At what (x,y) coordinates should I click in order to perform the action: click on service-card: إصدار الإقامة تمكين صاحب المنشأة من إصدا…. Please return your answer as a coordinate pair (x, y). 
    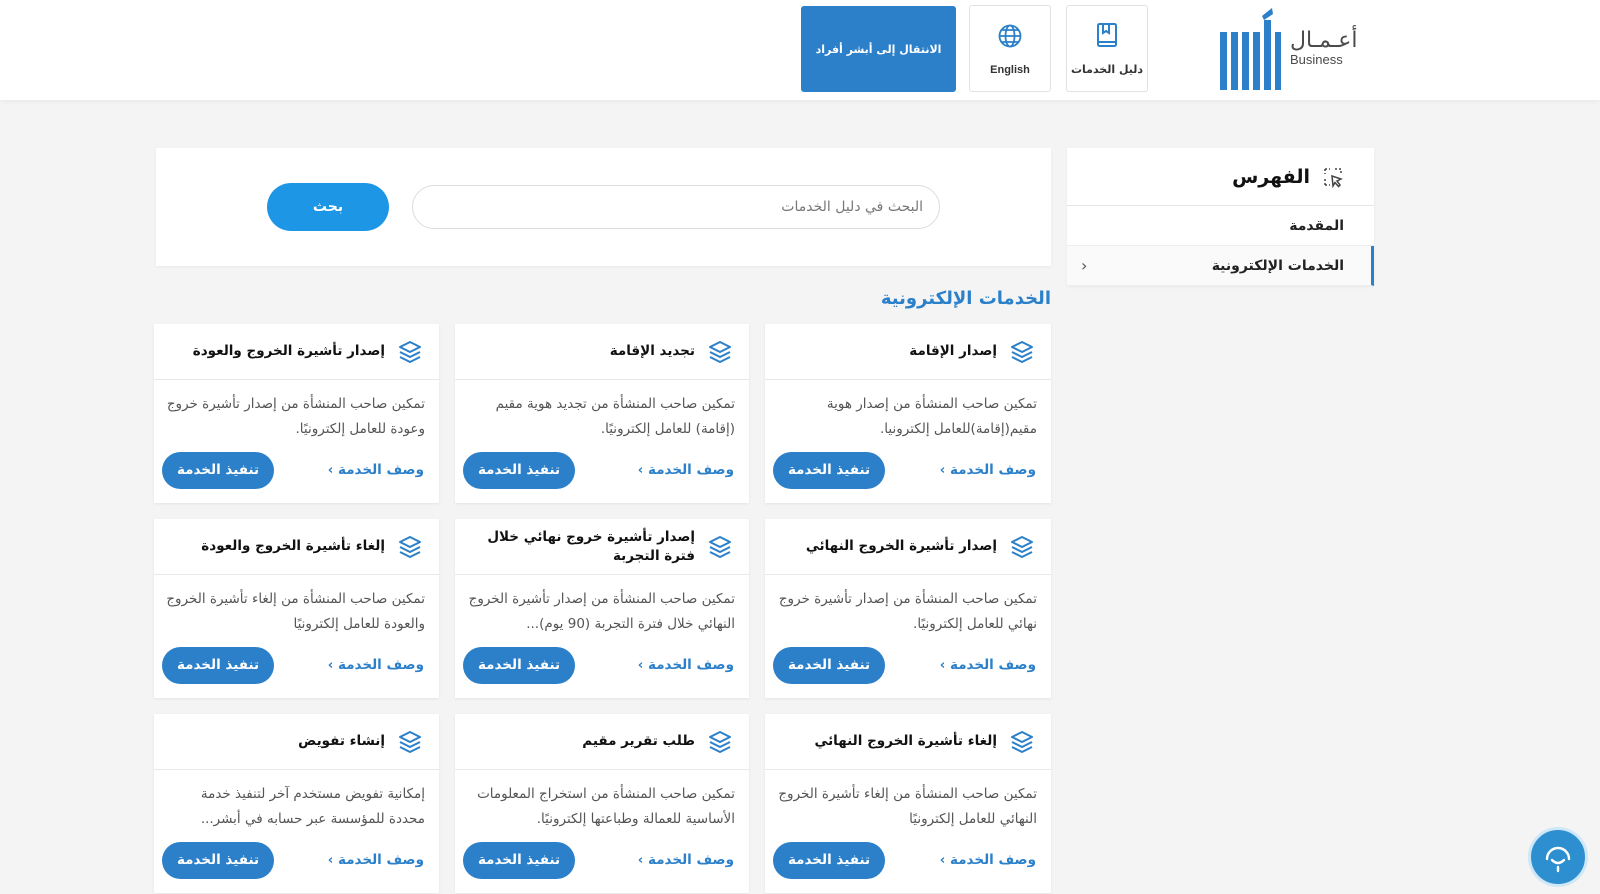
    Looking at the image, I should click on (908, 413).